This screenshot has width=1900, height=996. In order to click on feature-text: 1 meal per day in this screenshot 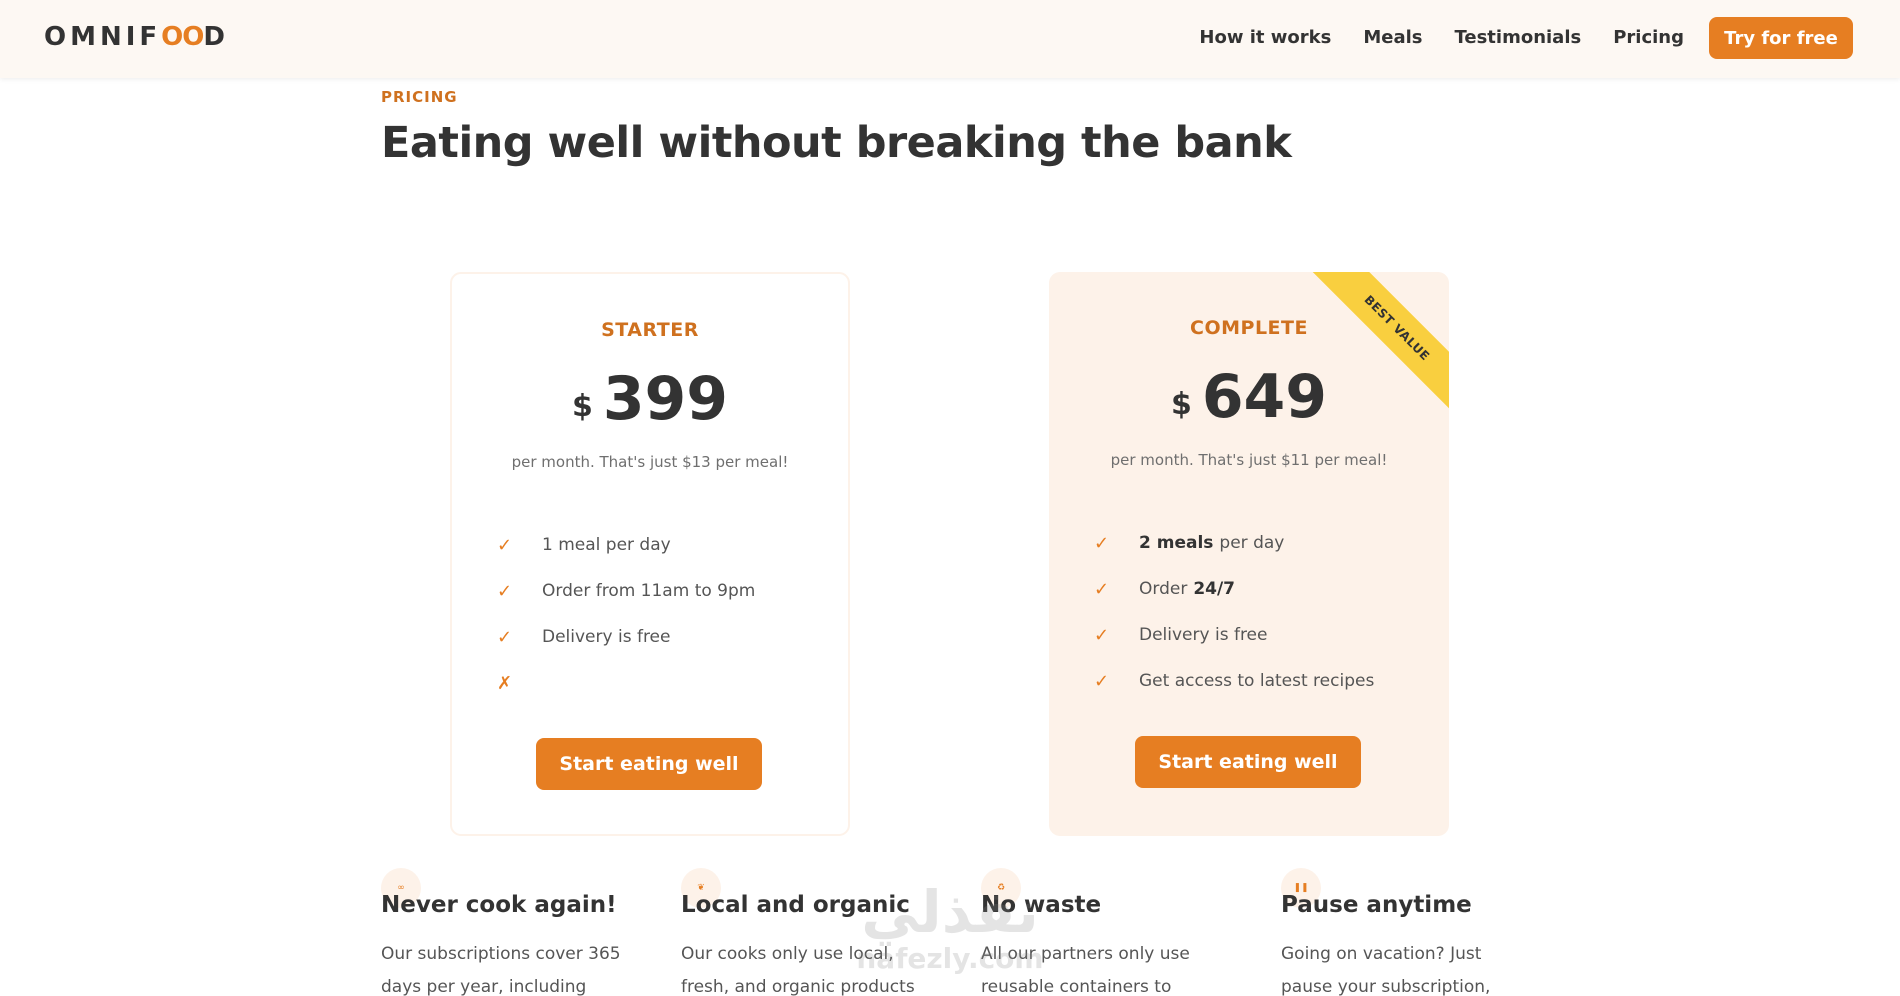, I will do `click(606, 545)`.